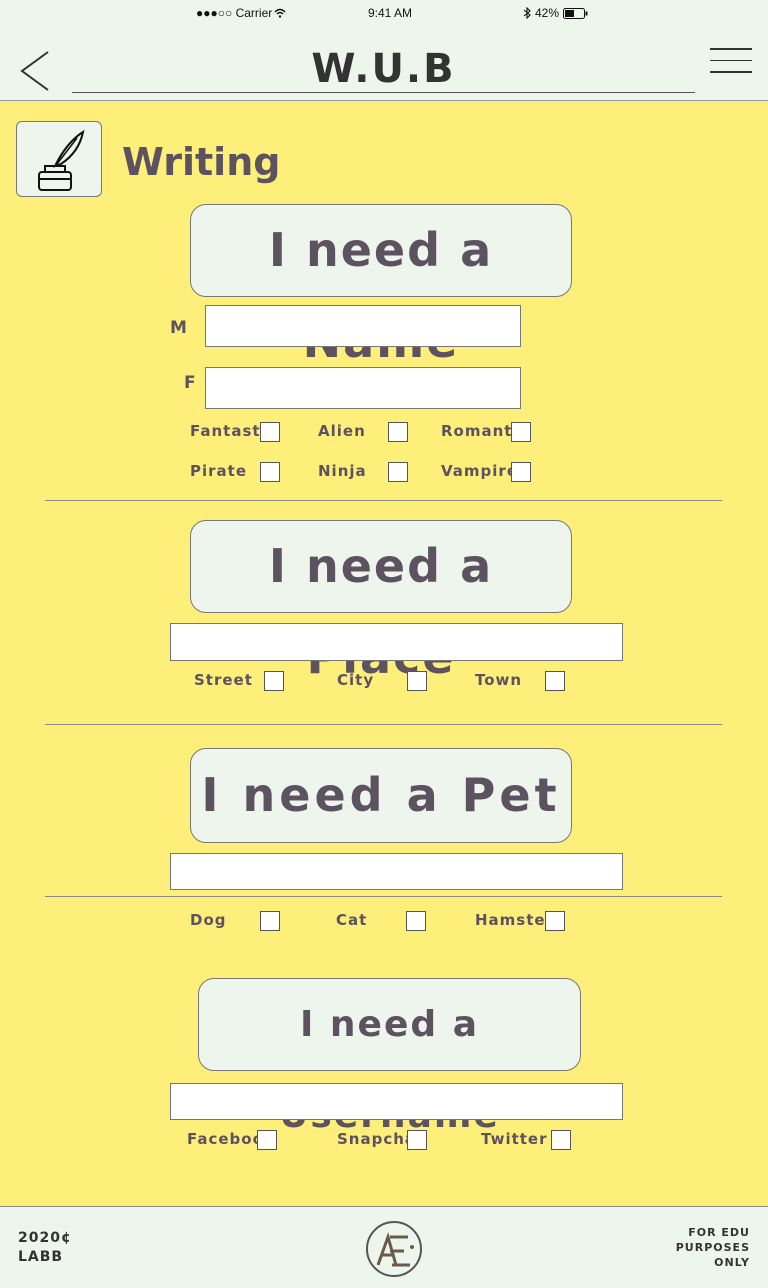 Image resolution: width=768 pixels, height=1288 pixels. What do you see at coordinates (521, 472) in the screenshot?
I see `checkbox-vampire` at bounding box center [521, 472].